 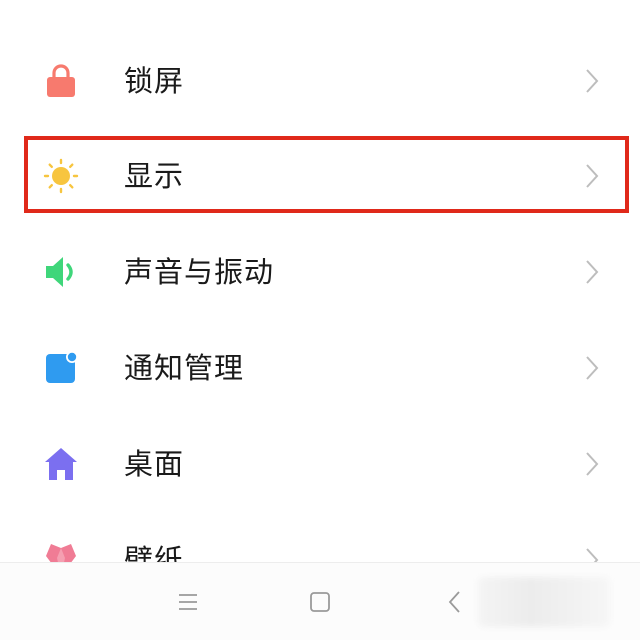 What do you see at coordinates (199, 272) in the screenshot?
I see `settings-item-label: 声音与振动` at bounding box center [199, 272].